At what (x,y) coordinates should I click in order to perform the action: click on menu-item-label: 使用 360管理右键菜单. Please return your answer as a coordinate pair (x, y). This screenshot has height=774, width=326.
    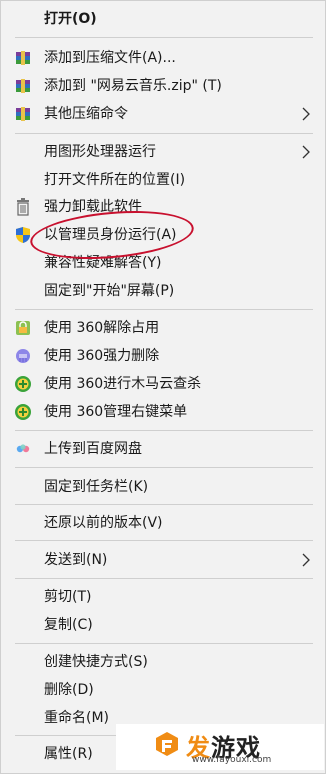
    Looking at the image, I should click on (116, 412).